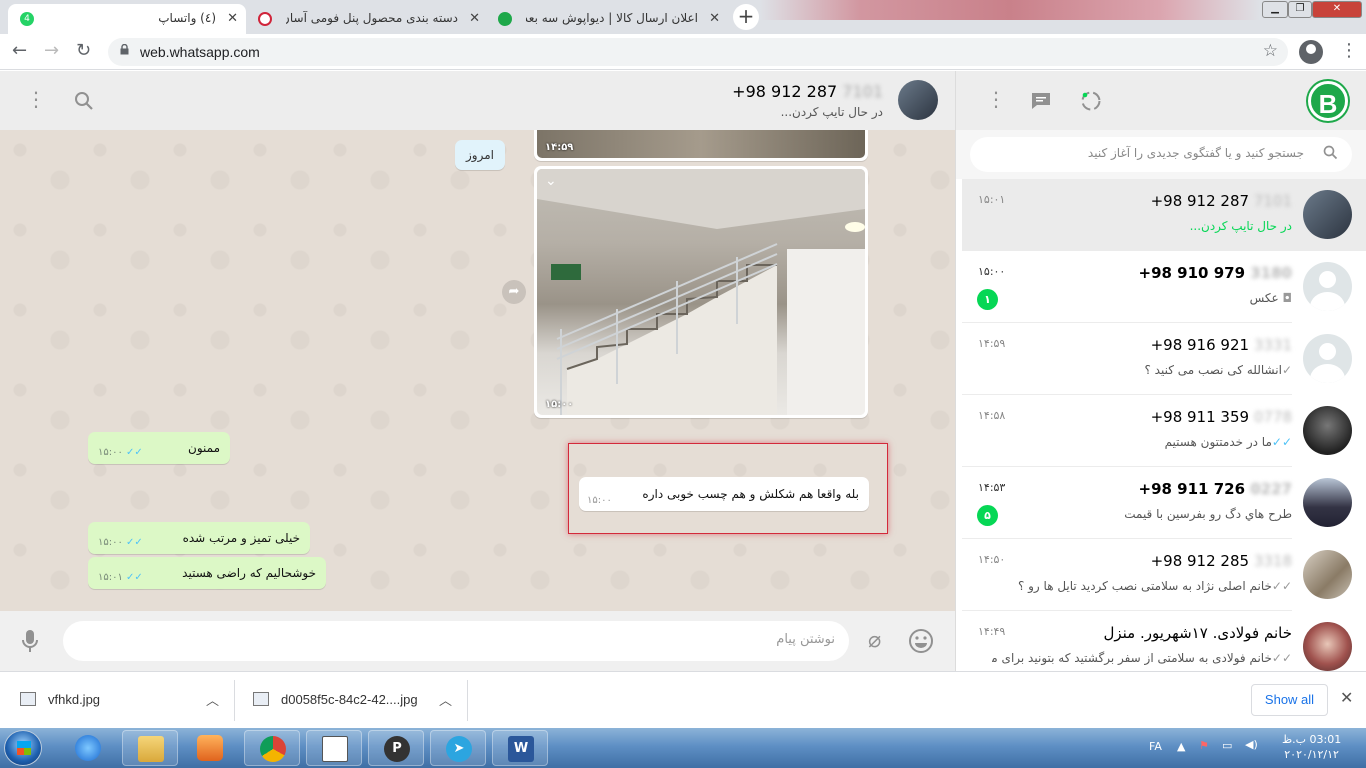 The image size is (1366, 768). What do you see at coordinates (1227, 745) in the screenshot?
I see `action-center-icon: ▭` at bounding box center [1227, 745].